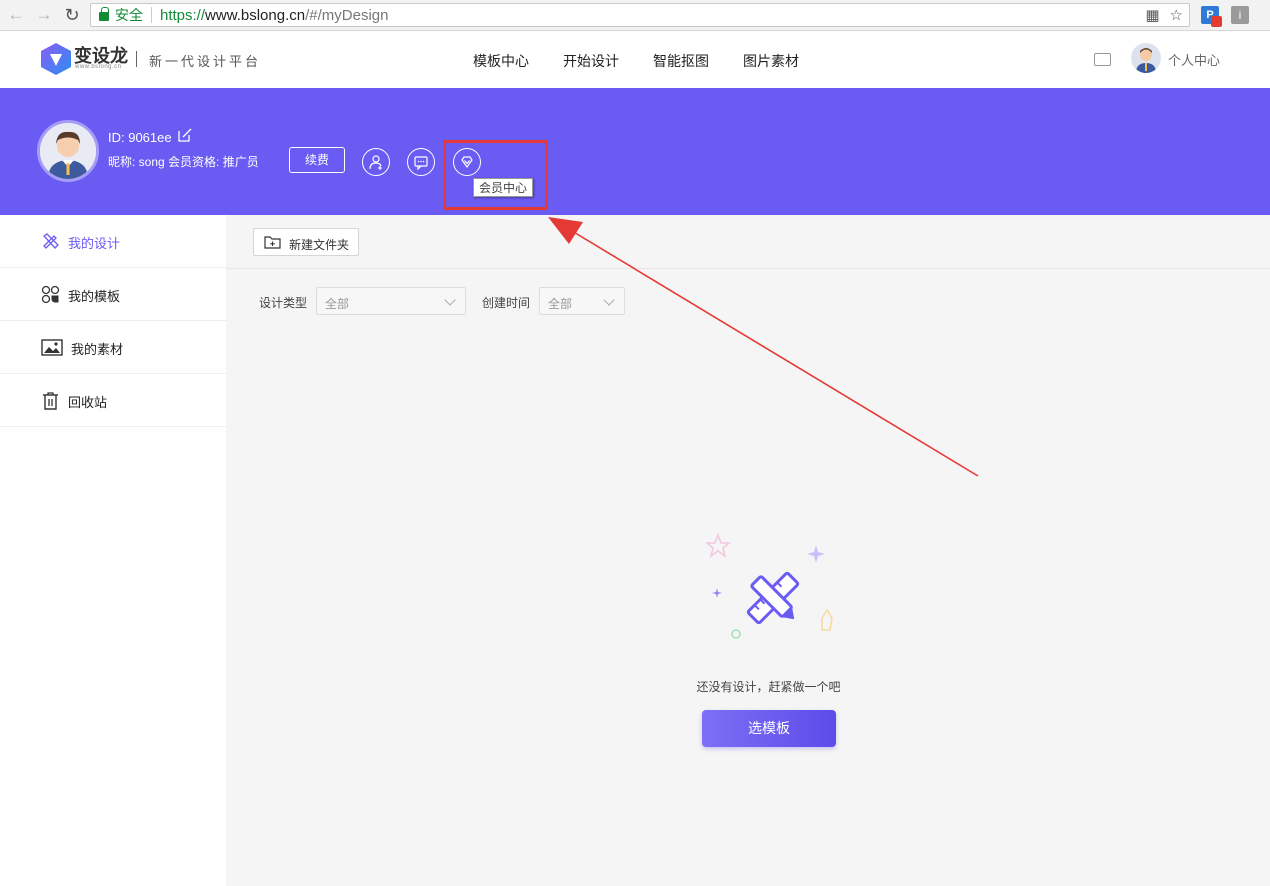  What do you see at coordinates (768, 585) in the screenshot?
I see `empty-state-illustration` at bounding box center [768, 585].